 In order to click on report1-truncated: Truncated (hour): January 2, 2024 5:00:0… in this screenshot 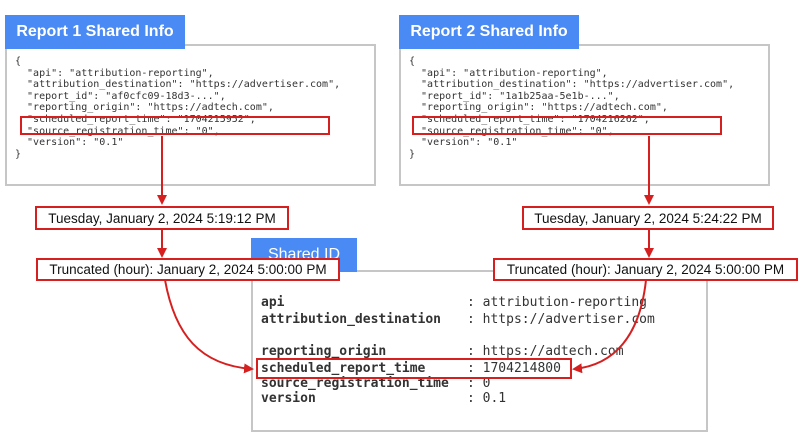, I will do `click(188, 269)`.